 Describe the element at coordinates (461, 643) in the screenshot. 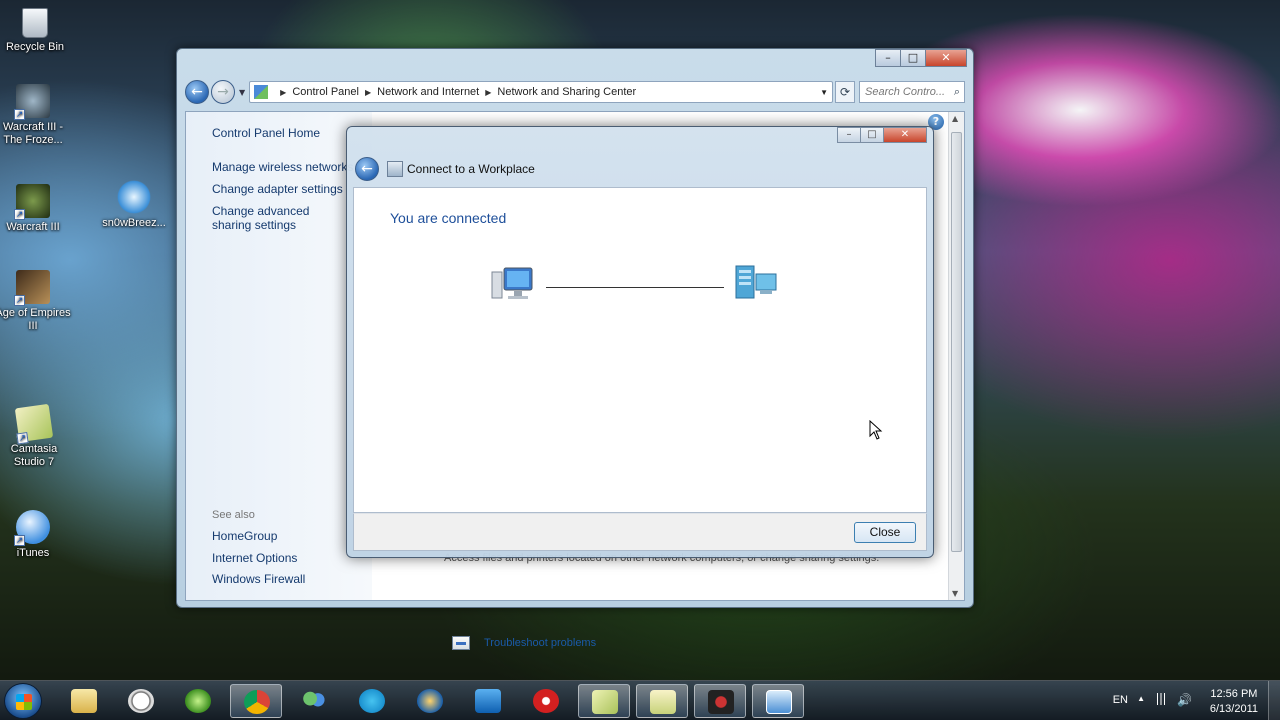

I see `troubleshoot-icon` at that location.